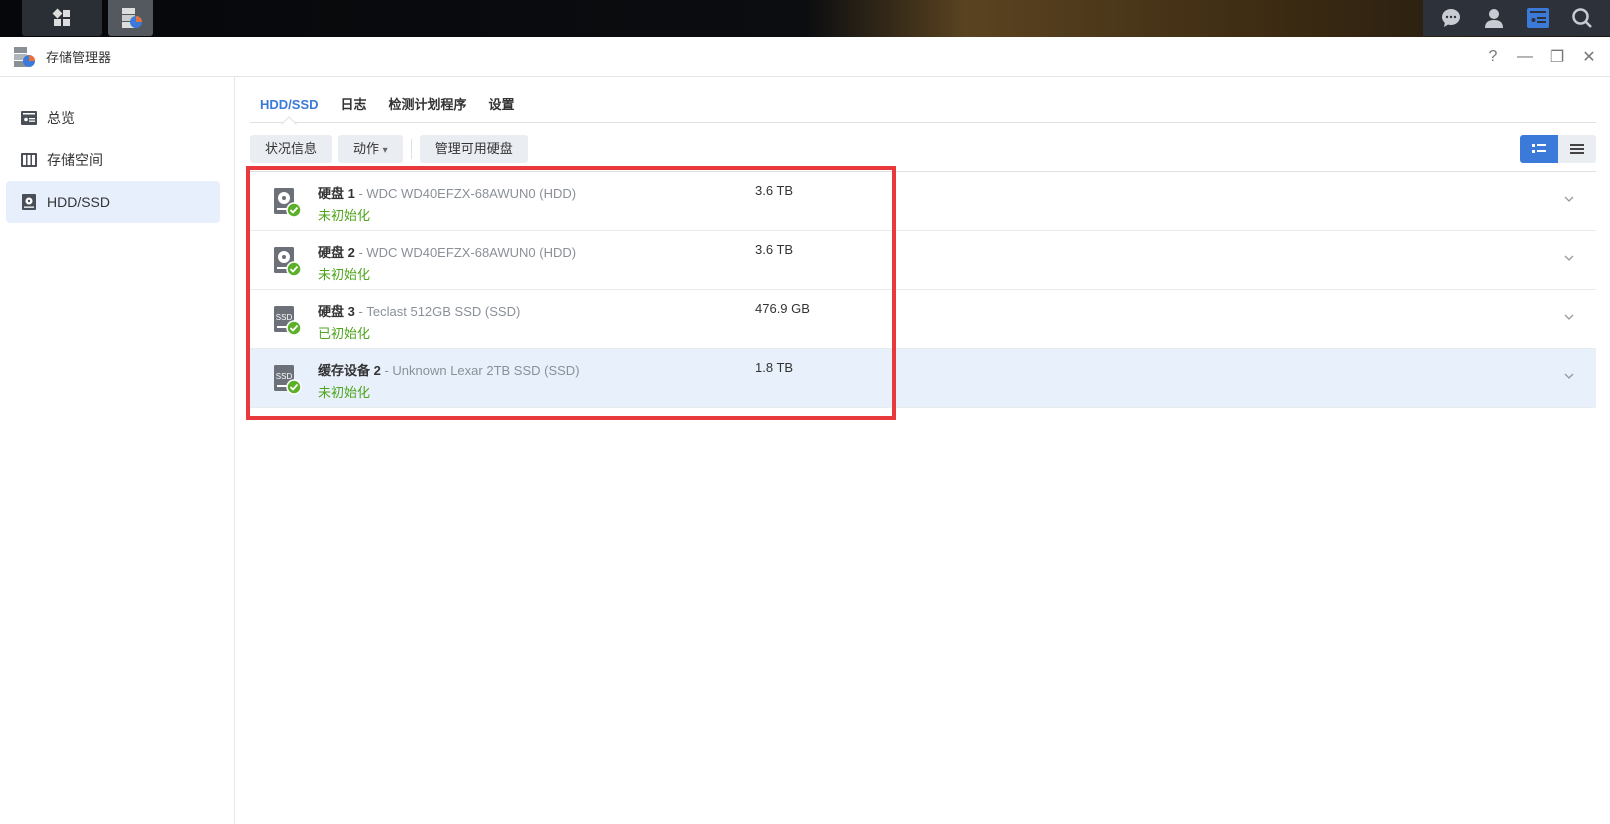 The image size is (1610, 824). I want to click on card-list-icon, so click(1539, 148).